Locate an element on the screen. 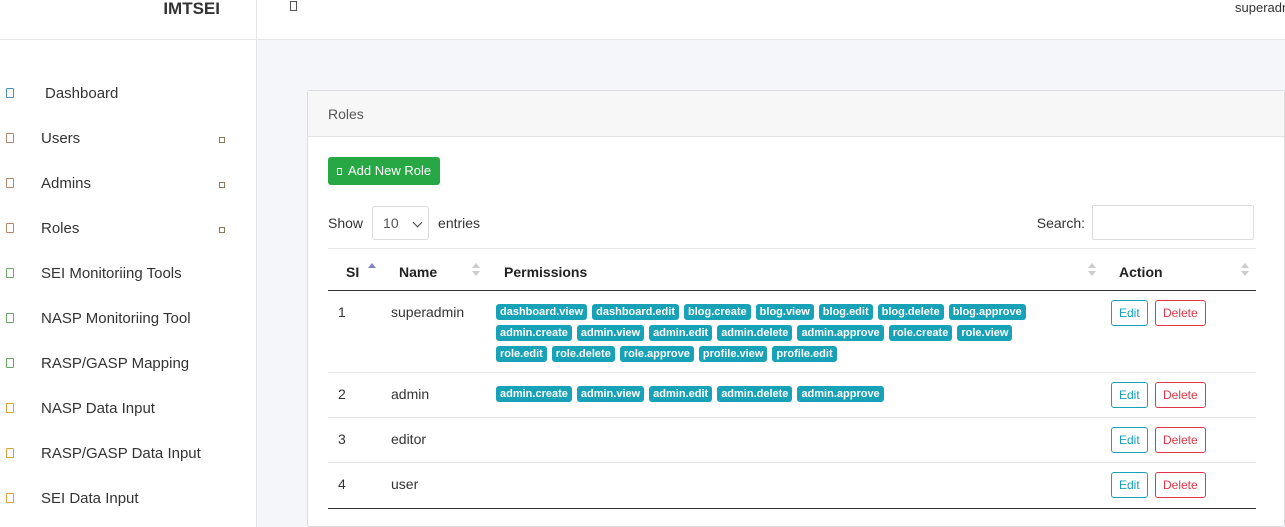  plus-icon is located at coordinates (339, 171).